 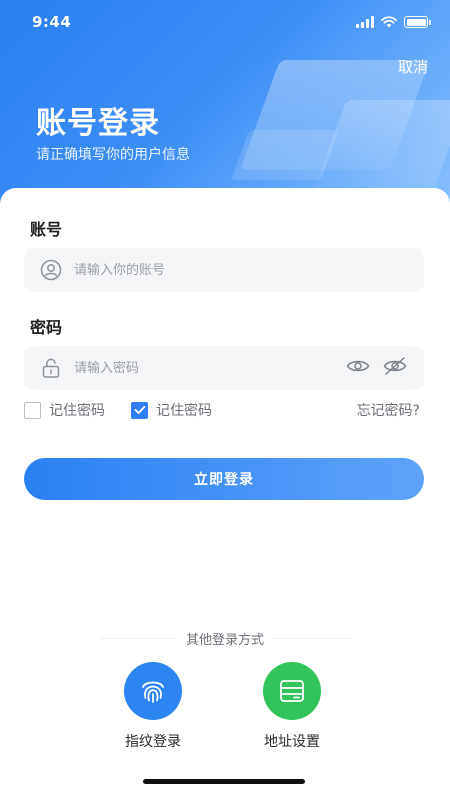 I want to click on password-label: 密码, so click(x=46, y=327).